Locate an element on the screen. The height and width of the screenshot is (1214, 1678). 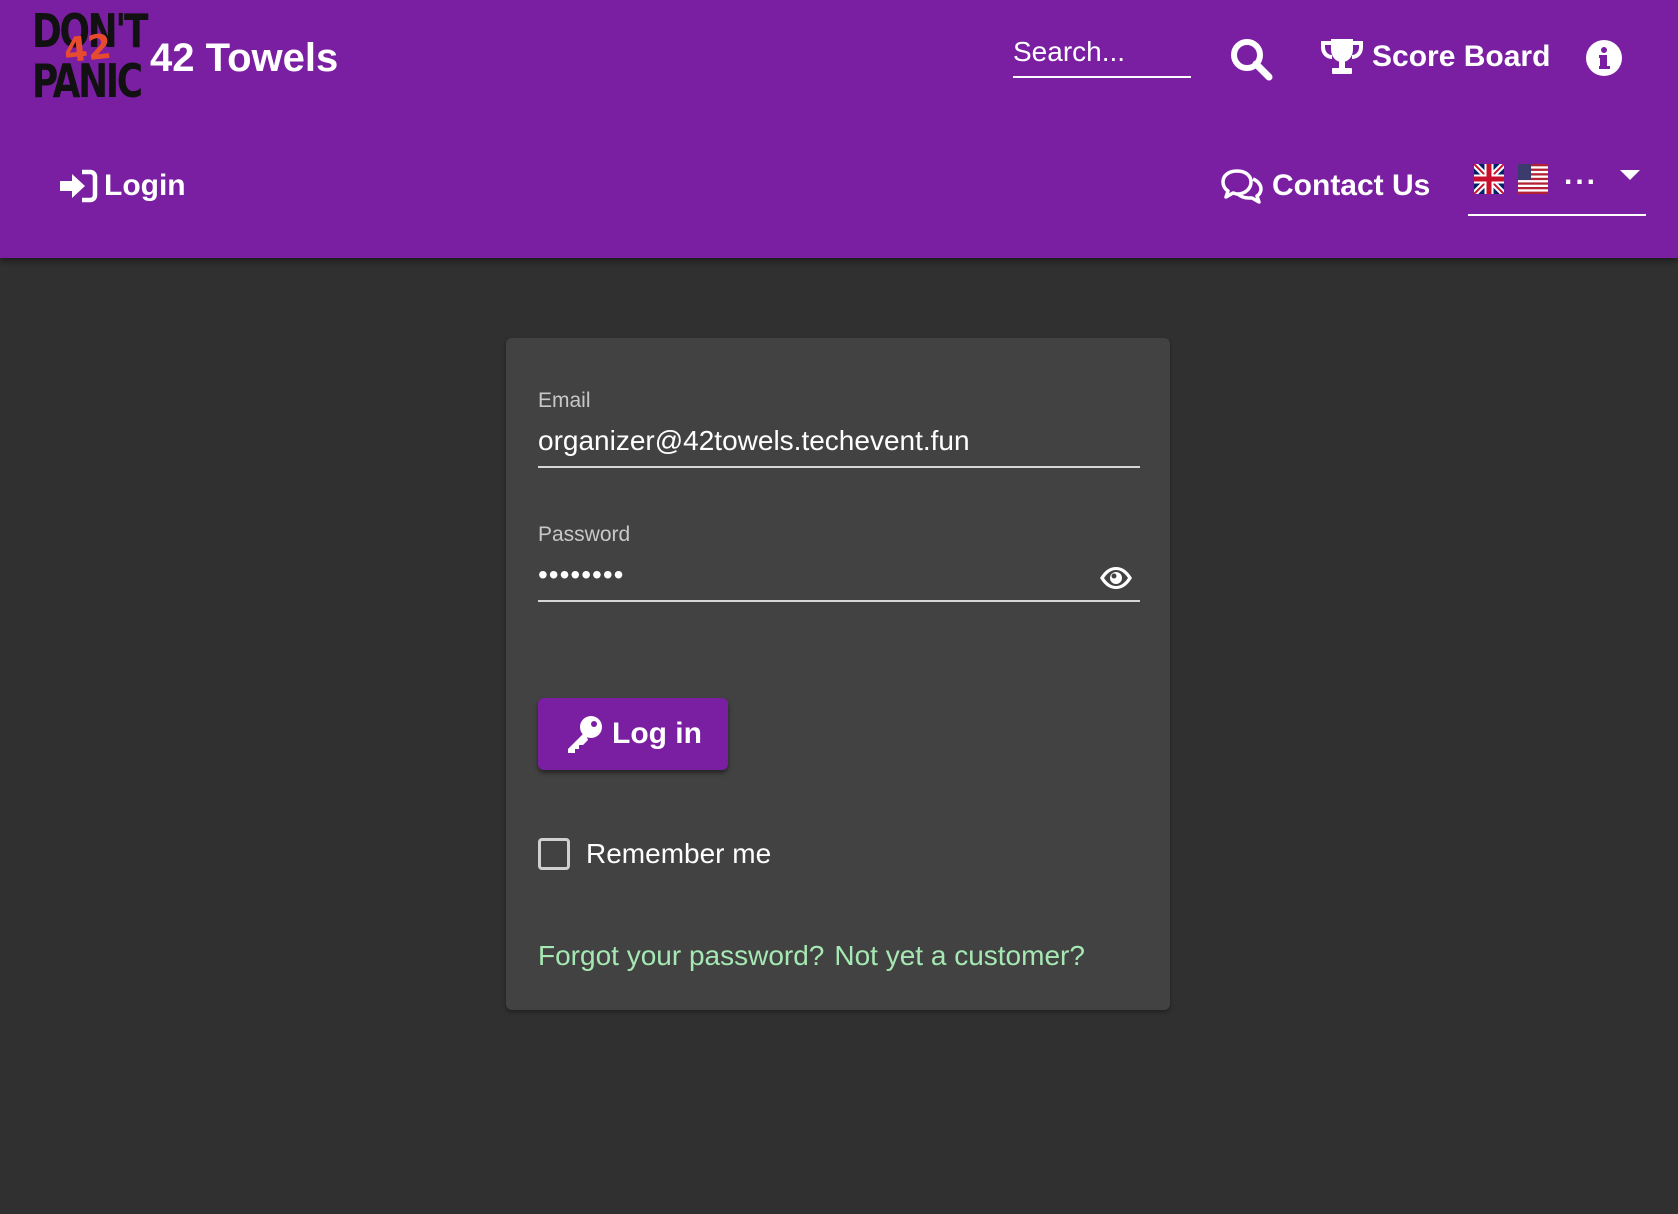
show-password-button is located at coordinates (1116, 578).